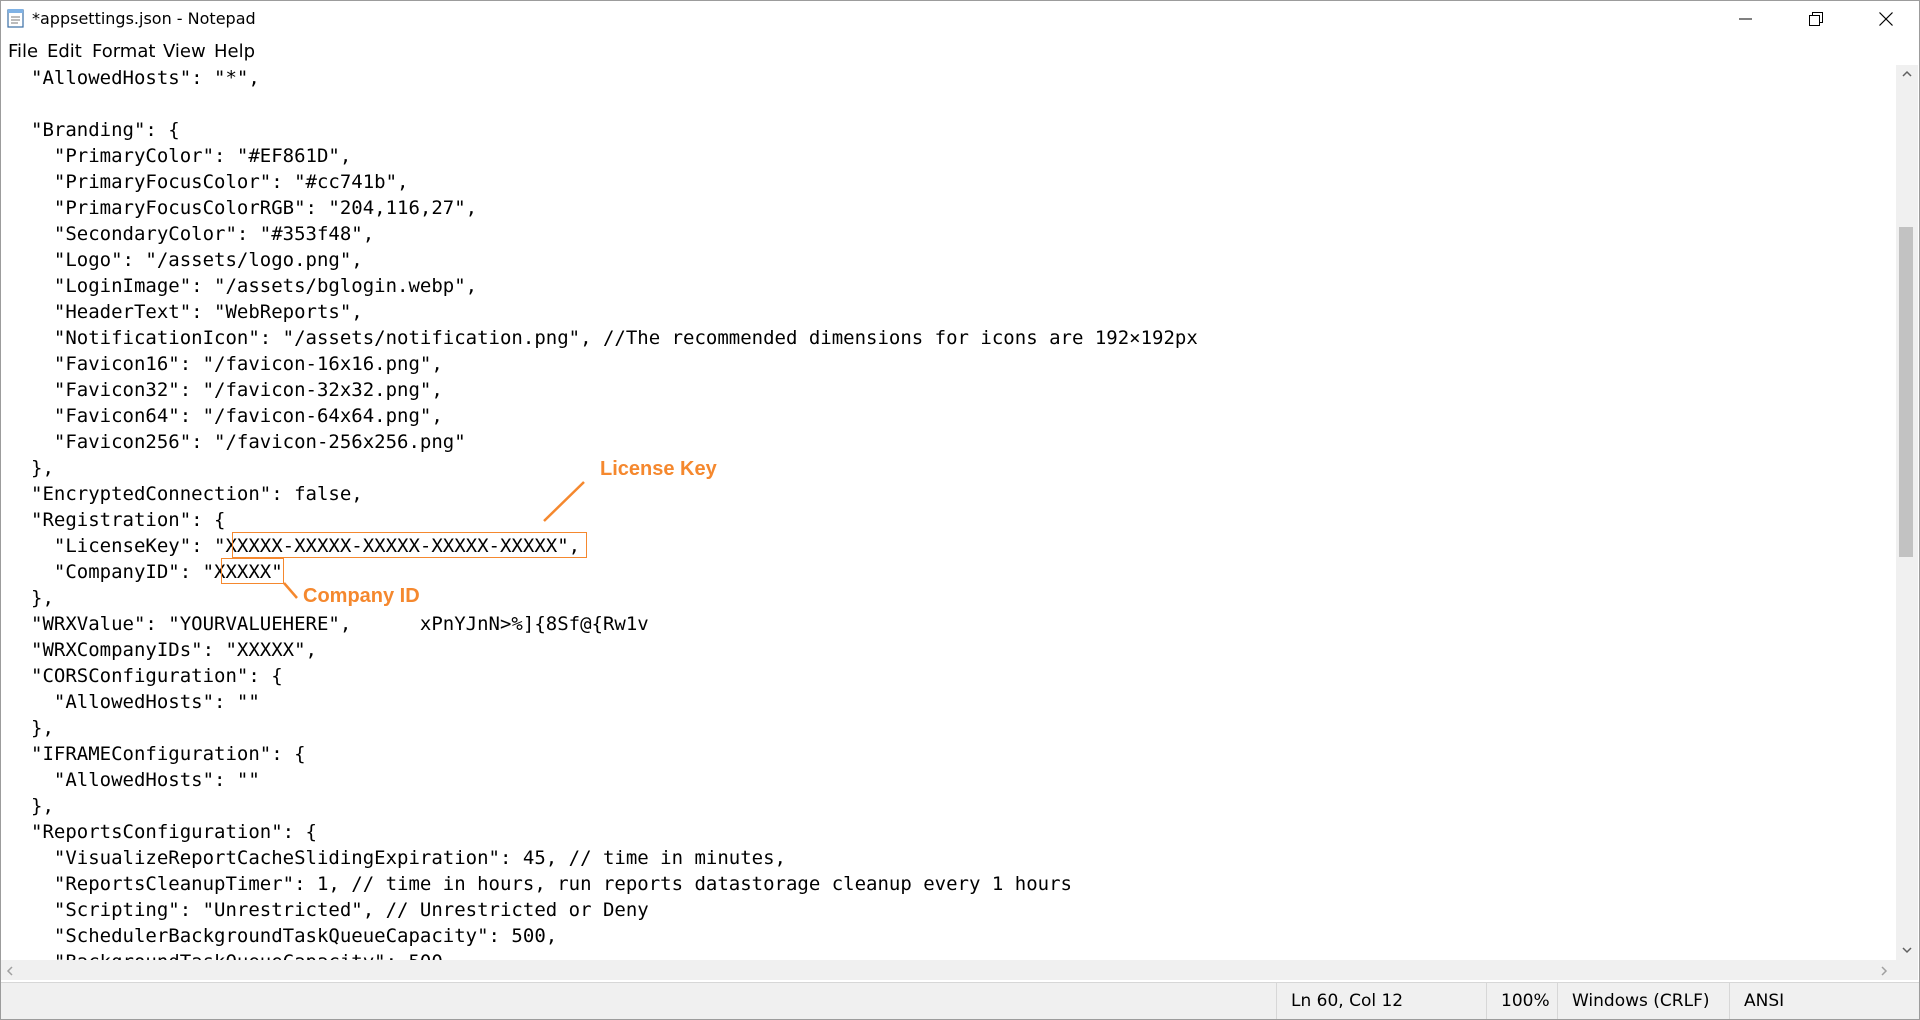 The height and width of the screenshot is (1020, 1920). Describe the element at coordinates (1381, 1001) in the screenshot. I see `status-cursor-position: Ln 60, Col 12` at that location.